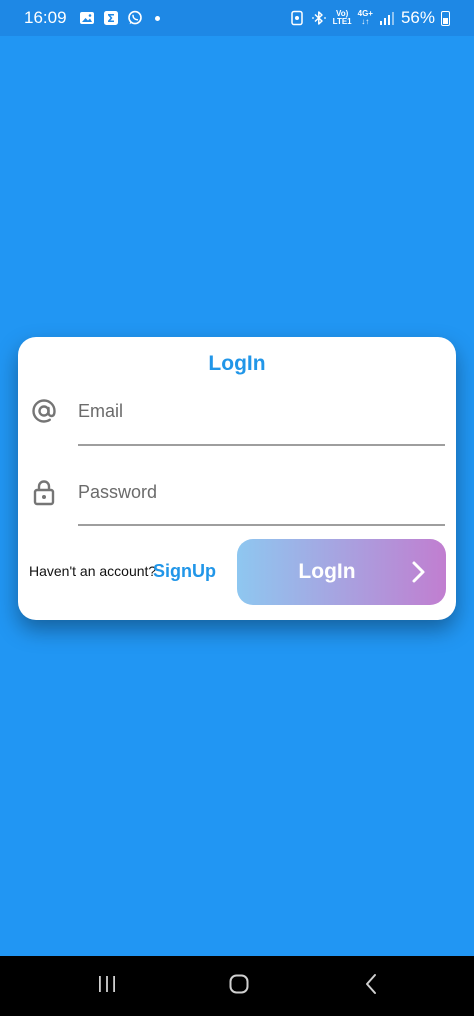 This screenshot has width=474, height=1016. What do you see at coordinates (261, 411) in the screenshot?
I see `email-field` at bounding box center [261, 411].